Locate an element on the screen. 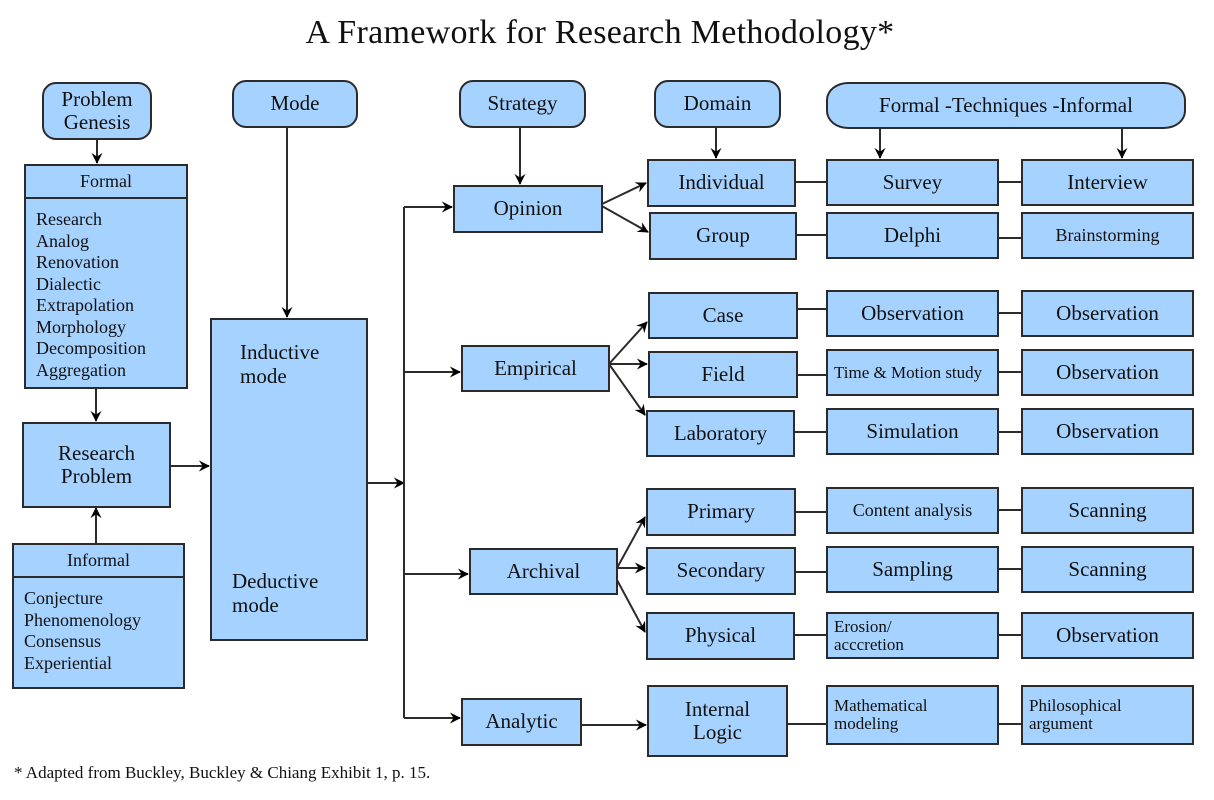 The width and height of the screenshot is (1214, 800). formal-genesis-item: Extrapolation is located at coordinates (85, 305).